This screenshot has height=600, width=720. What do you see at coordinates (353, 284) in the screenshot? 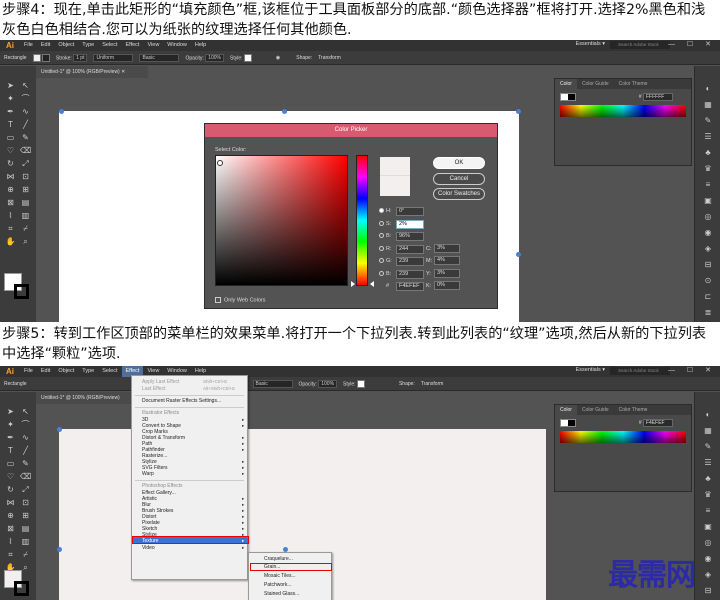
I see `hue-slider-arrow-left` at bounding box center [353, 284].